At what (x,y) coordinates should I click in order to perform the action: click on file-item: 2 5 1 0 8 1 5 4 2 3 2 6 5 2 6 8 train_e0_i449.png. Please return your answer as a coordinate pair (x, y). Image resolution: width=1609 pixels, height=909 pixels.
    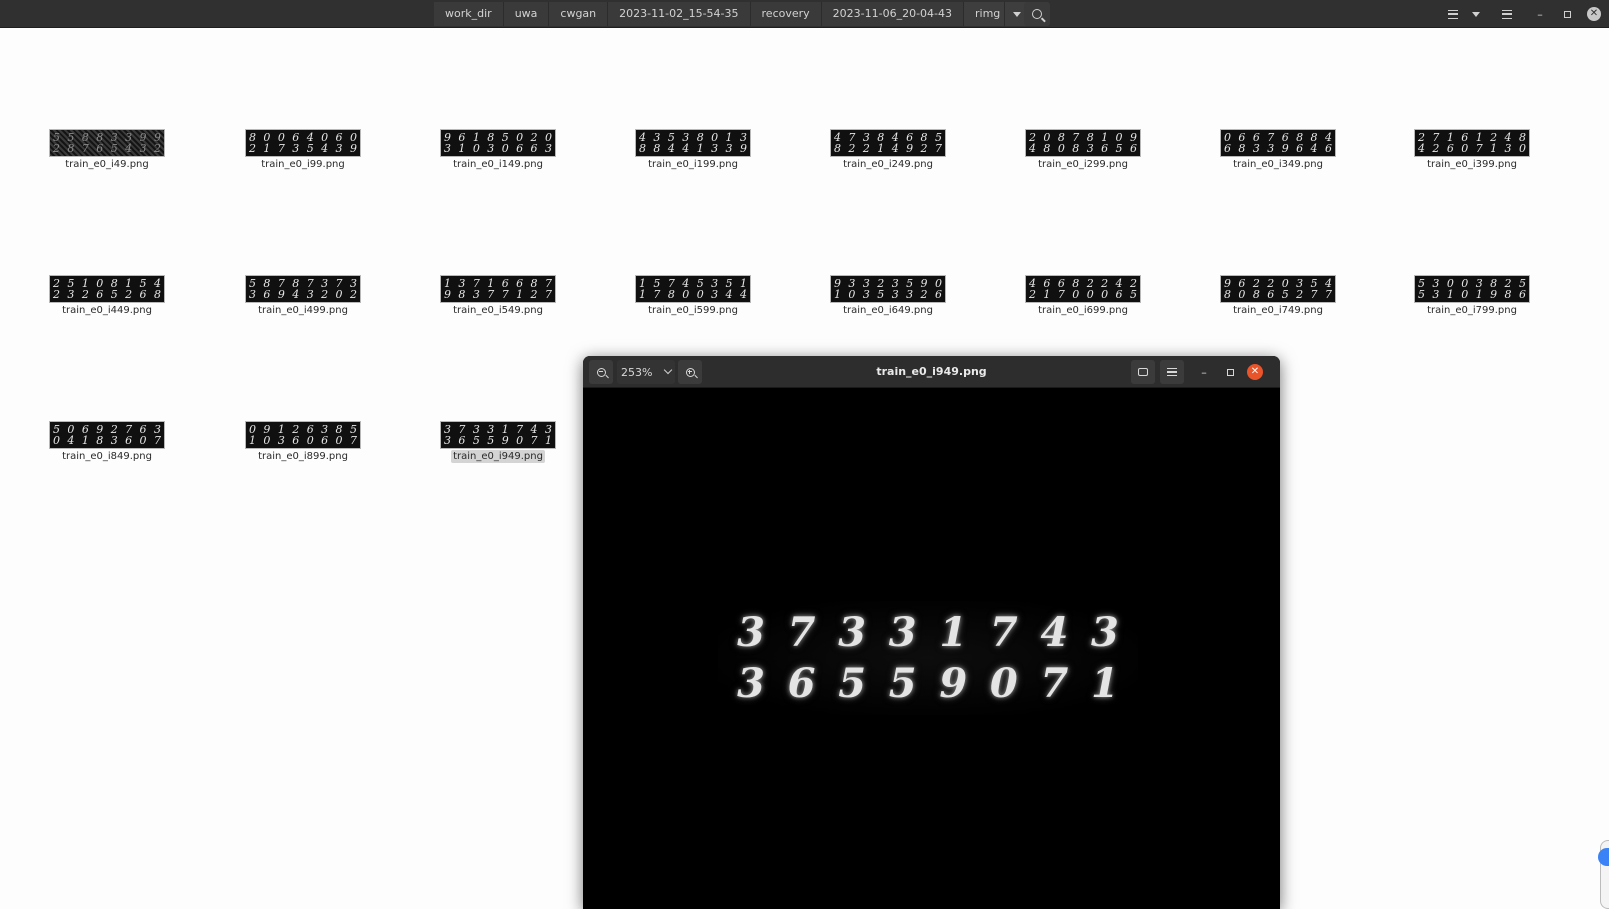
    Looking at the image, I should click on (107, 299).